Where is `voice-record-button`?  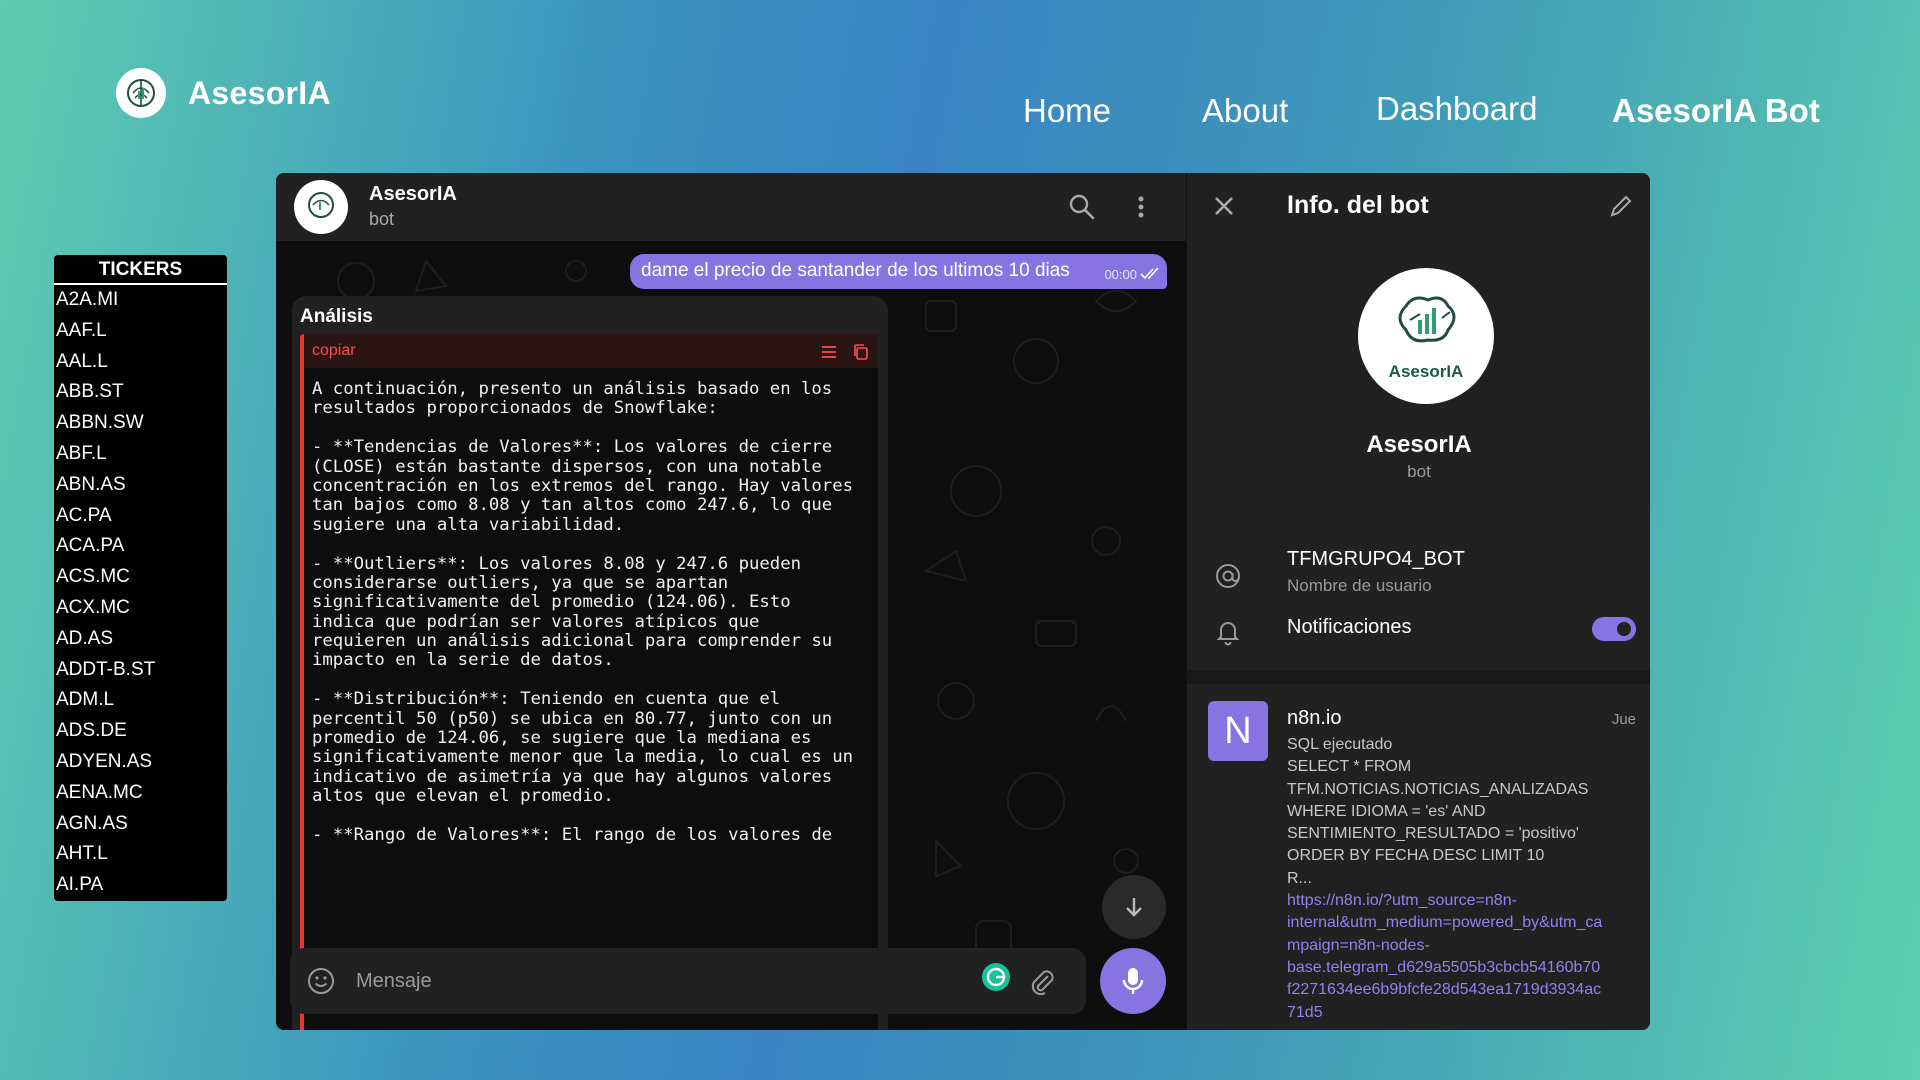 voice-record-button is located at coordinates (1133, 981).